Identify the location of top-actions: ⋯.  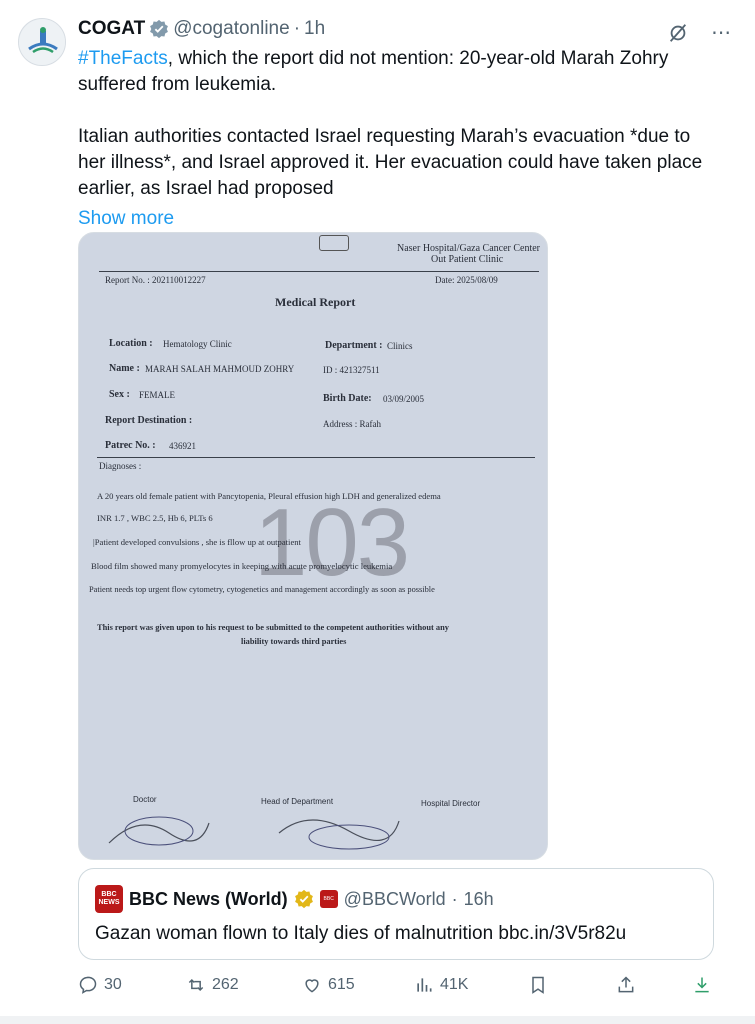
(699, 32).